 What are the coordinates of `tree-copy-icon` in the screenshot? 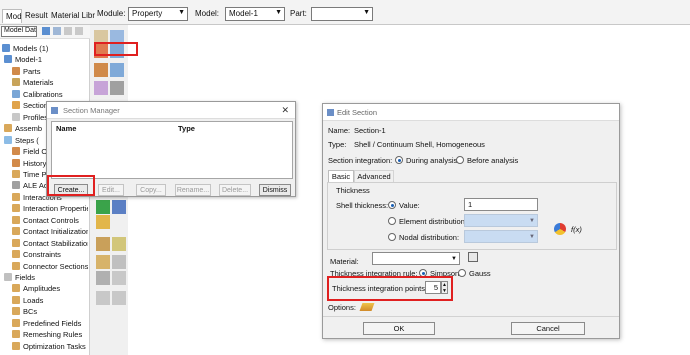 It's located at (57, 31).